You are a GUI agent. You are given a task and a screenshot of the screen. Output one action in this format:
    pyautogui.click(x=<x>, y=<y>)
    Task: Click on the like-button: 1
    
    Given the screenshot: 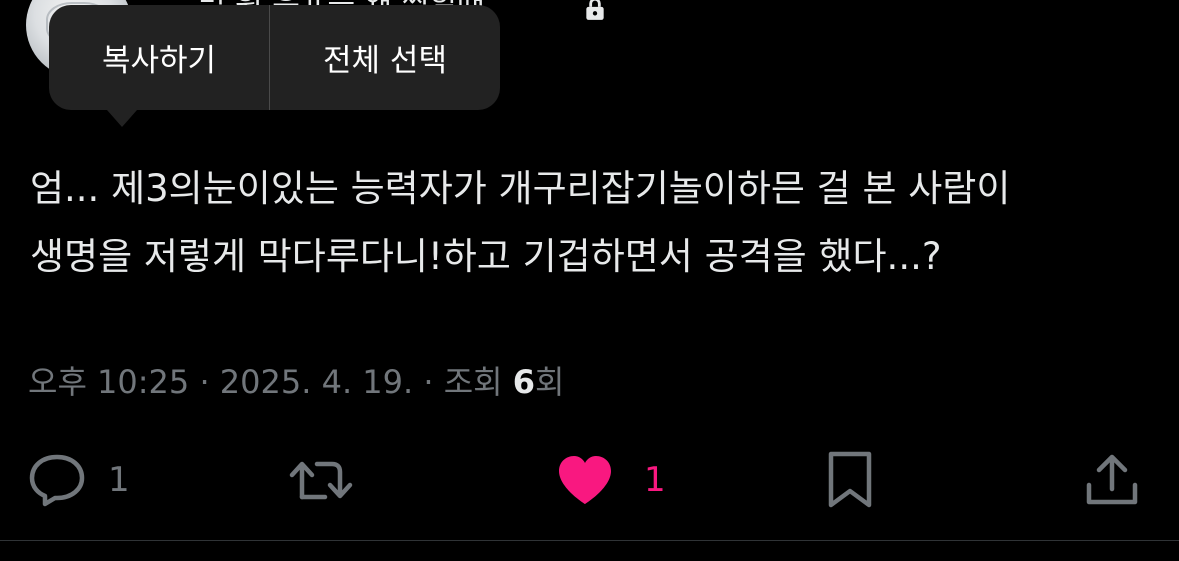 What is the action you would take?
    pyautogui.click(x=611, y=480)
    